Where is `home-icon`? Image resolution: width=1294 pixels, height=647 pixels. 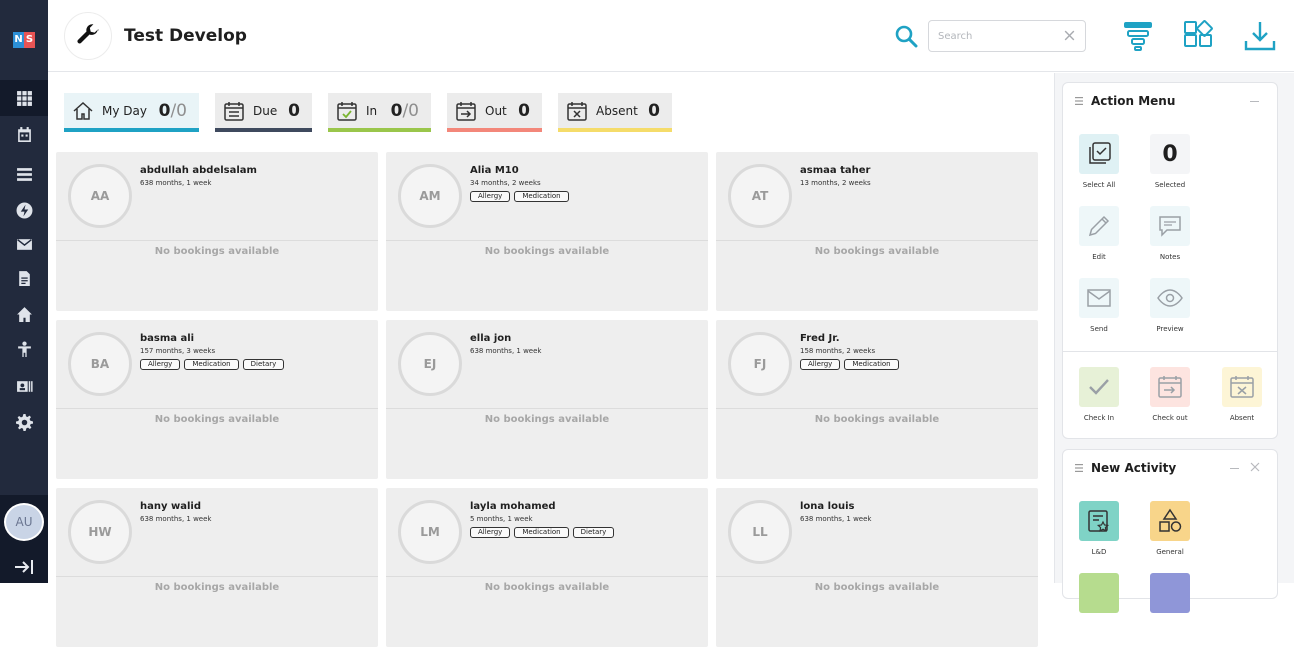 home-icon is located at coordinates (24, 314).